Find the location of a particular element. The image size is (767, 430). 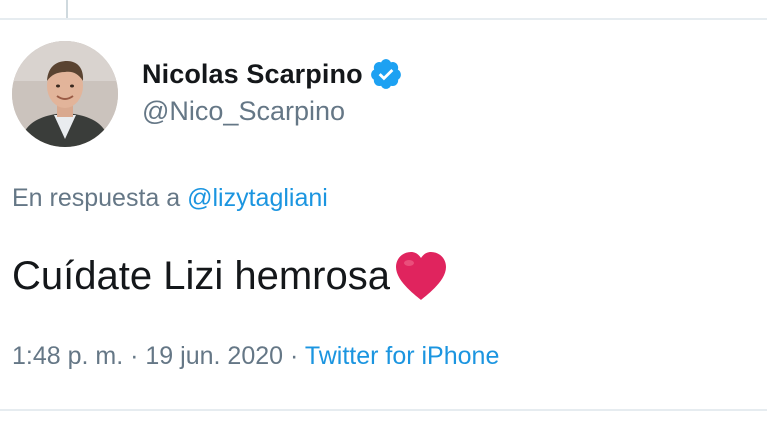

top-divider is located at coordinates (383, 19).